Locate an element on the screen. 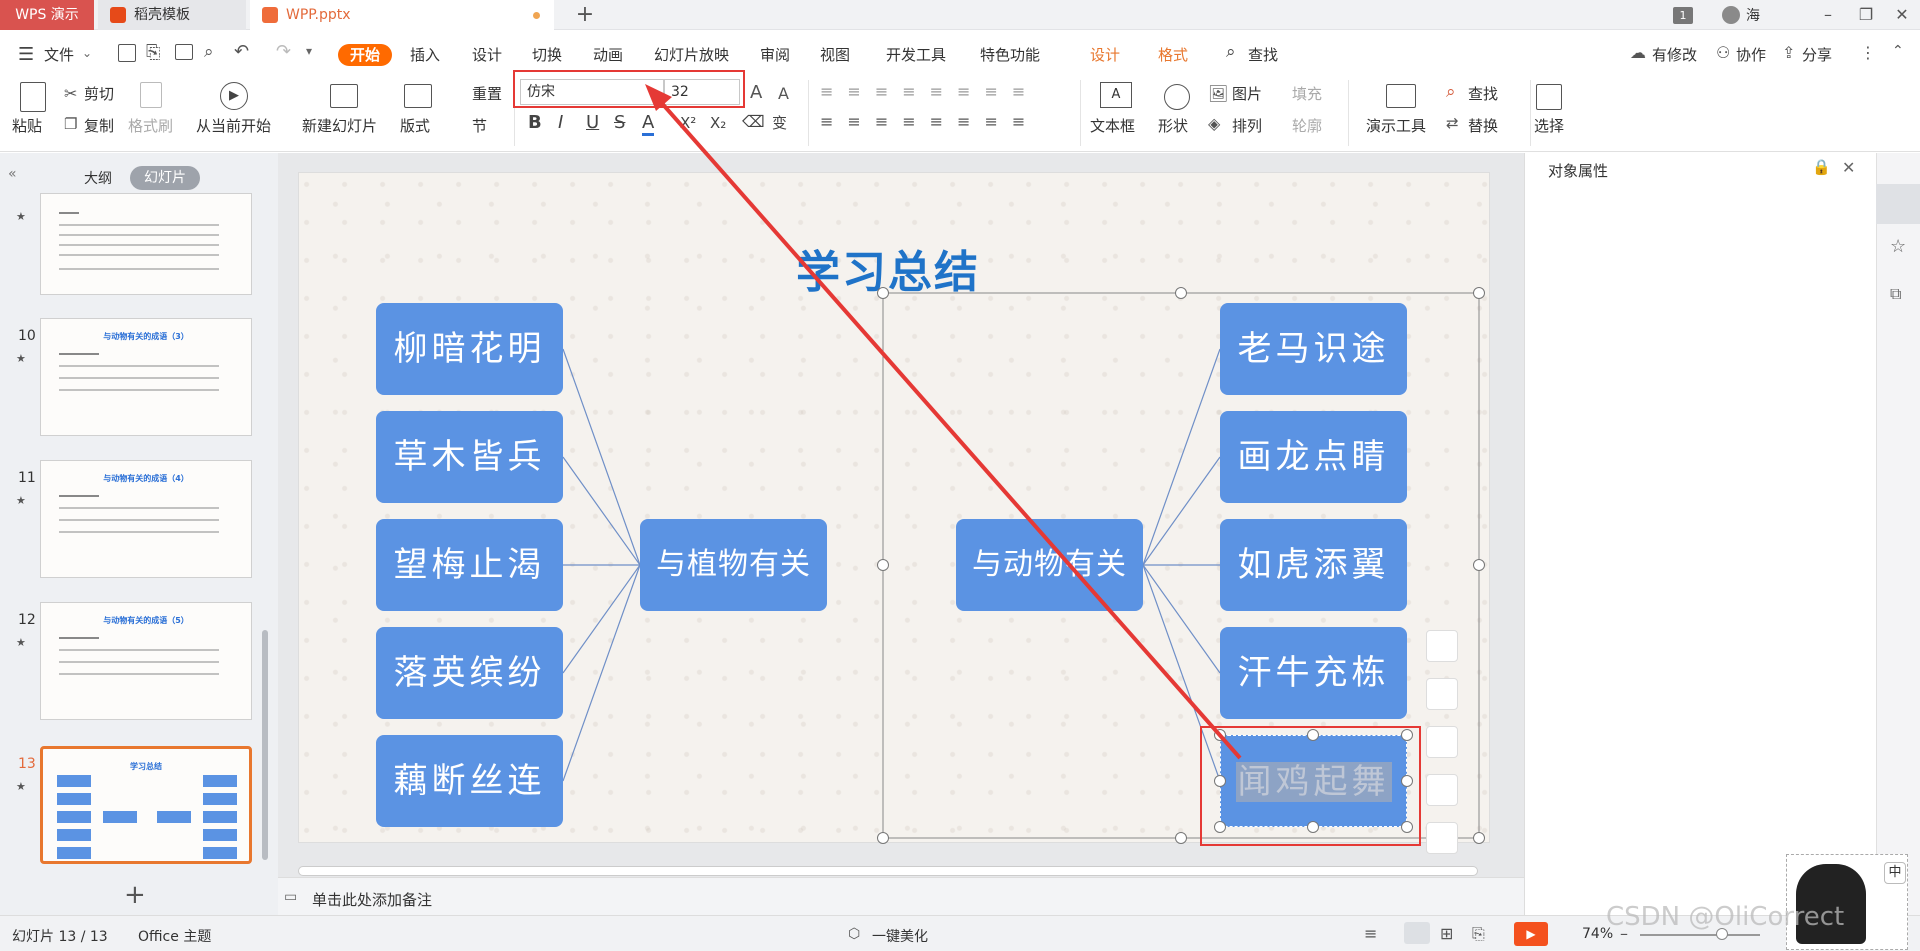 Image resolution: width=1920 pixels, height=951 pixels. properties-title: 对象属性 is located at coordinates (1578, 170).